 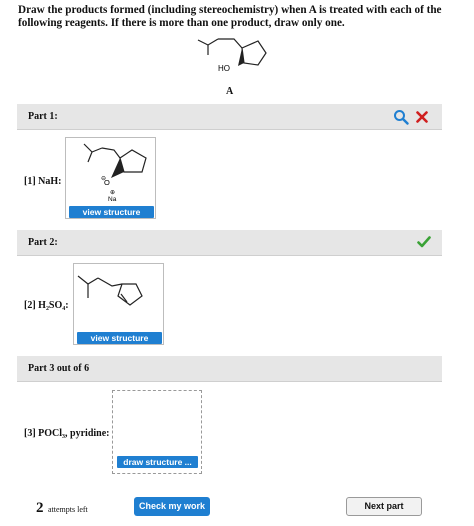 I want to click on part2-product-structure, so click(x=110, y=290).